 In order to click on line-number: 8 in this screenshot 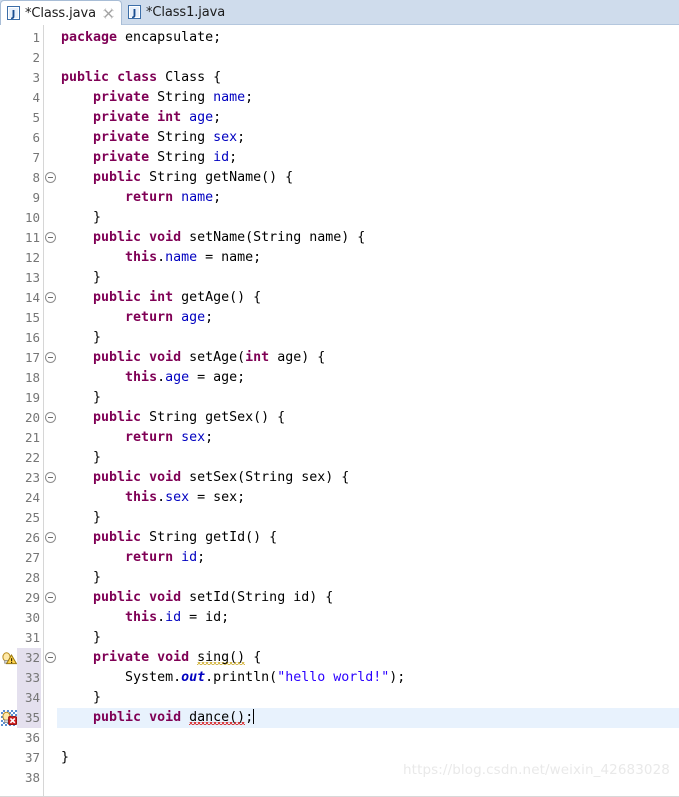, I will do `click(36, 177)`.